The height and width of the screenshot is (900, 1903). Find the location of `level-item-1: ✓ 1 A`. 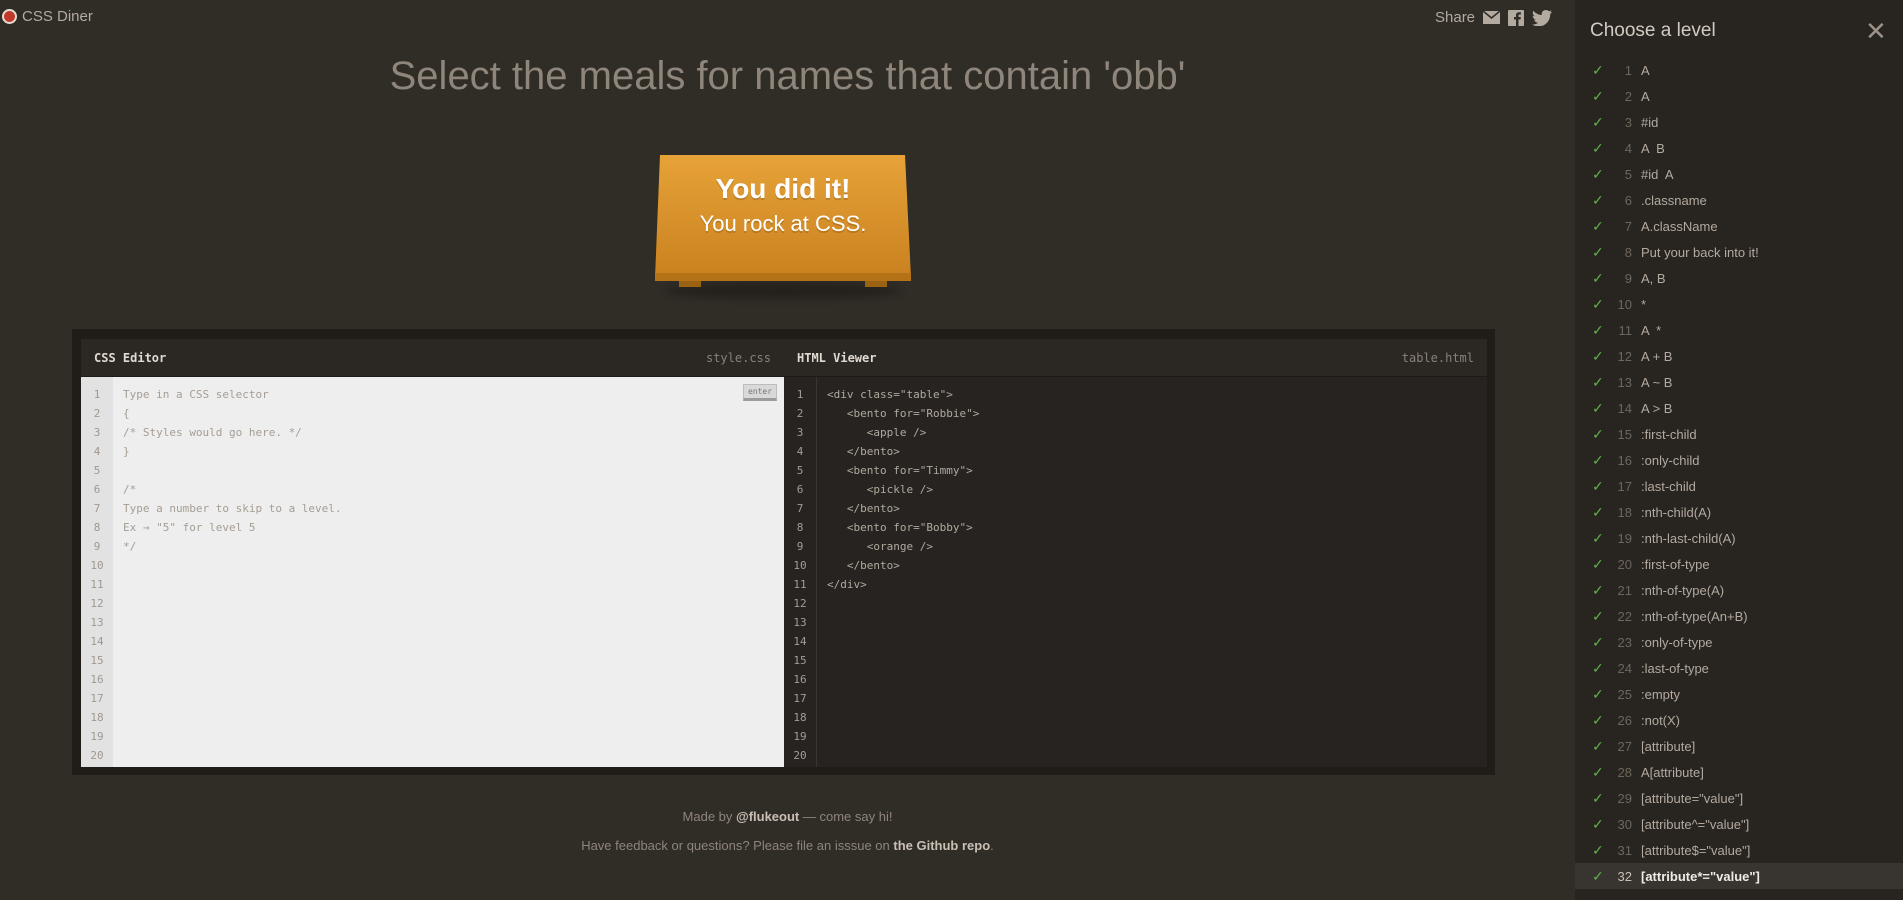

level-item-1: ✓ 1 A is located at coordinates (1739, 70).